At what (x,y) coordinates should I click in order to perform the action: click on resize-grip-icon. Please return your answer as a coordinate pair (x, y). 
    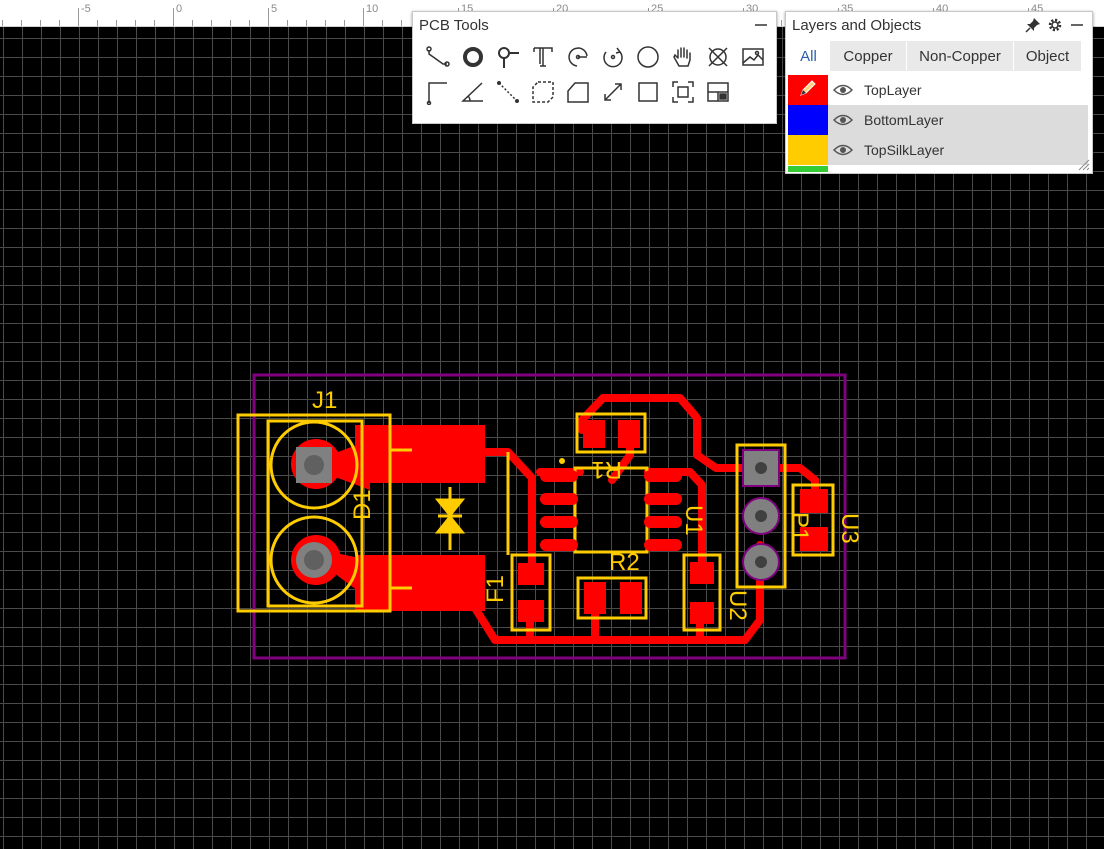
    Looking at the image, I should click on (1083, 164).